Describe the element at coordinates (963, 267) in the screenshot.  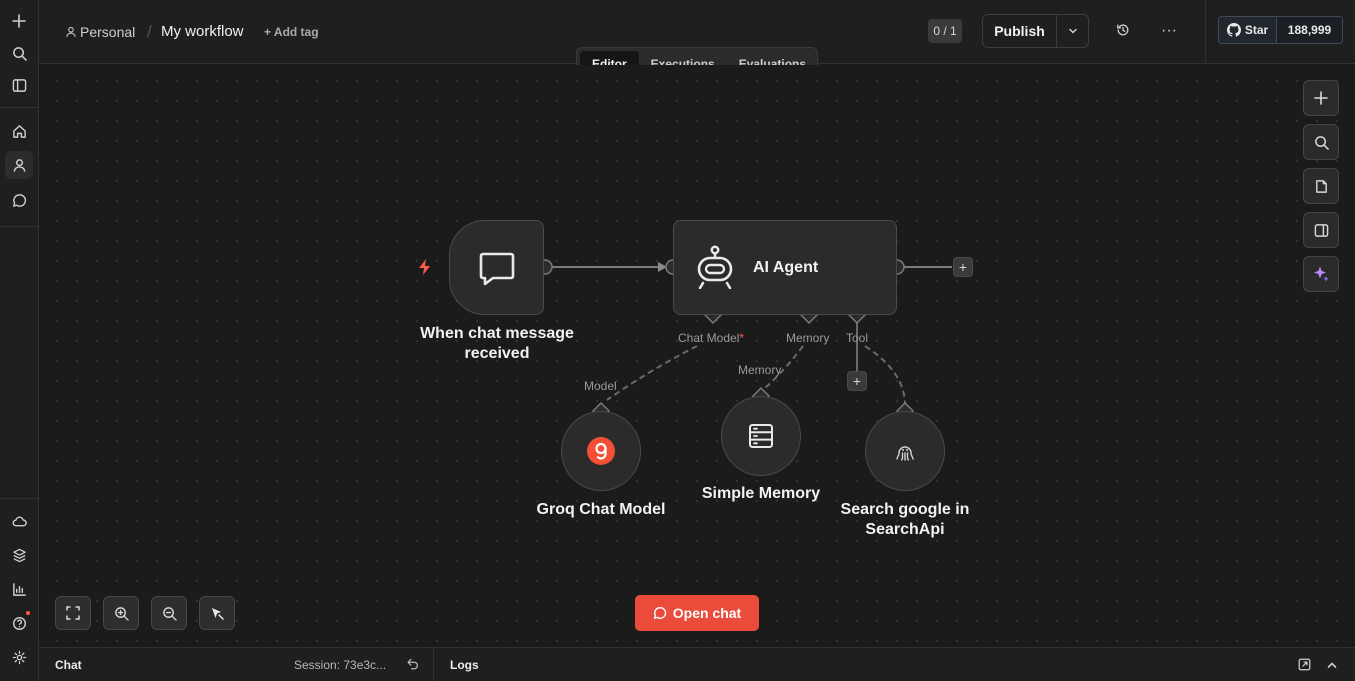
I see `add-next-node-button: +` at that location.